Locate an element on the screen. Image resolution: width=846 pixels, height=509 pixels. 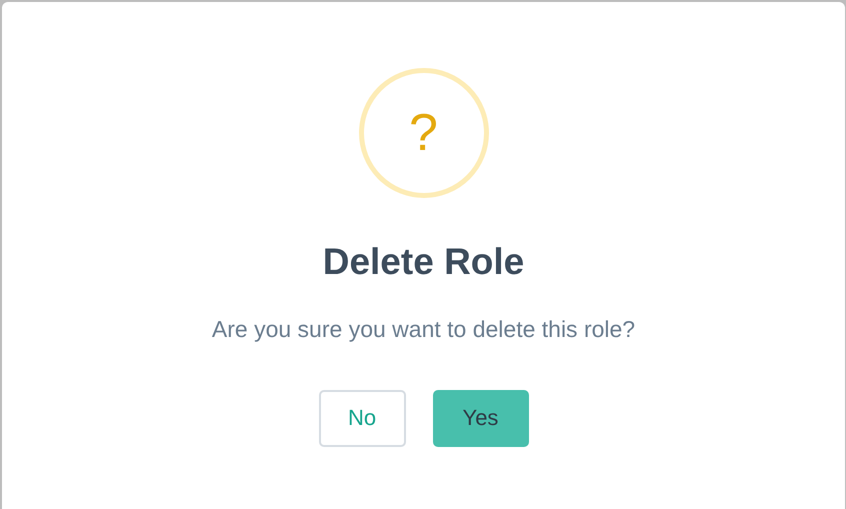
cancel-button: No is located at coordinates (362, 418).